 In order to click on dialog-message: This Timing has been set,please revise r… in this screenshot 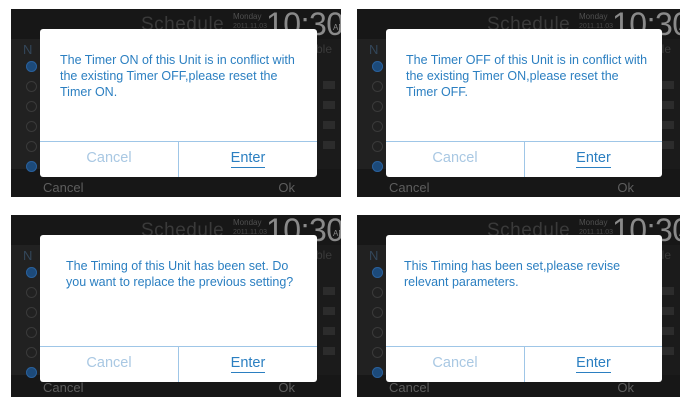, I will do `click(512, 274)`.